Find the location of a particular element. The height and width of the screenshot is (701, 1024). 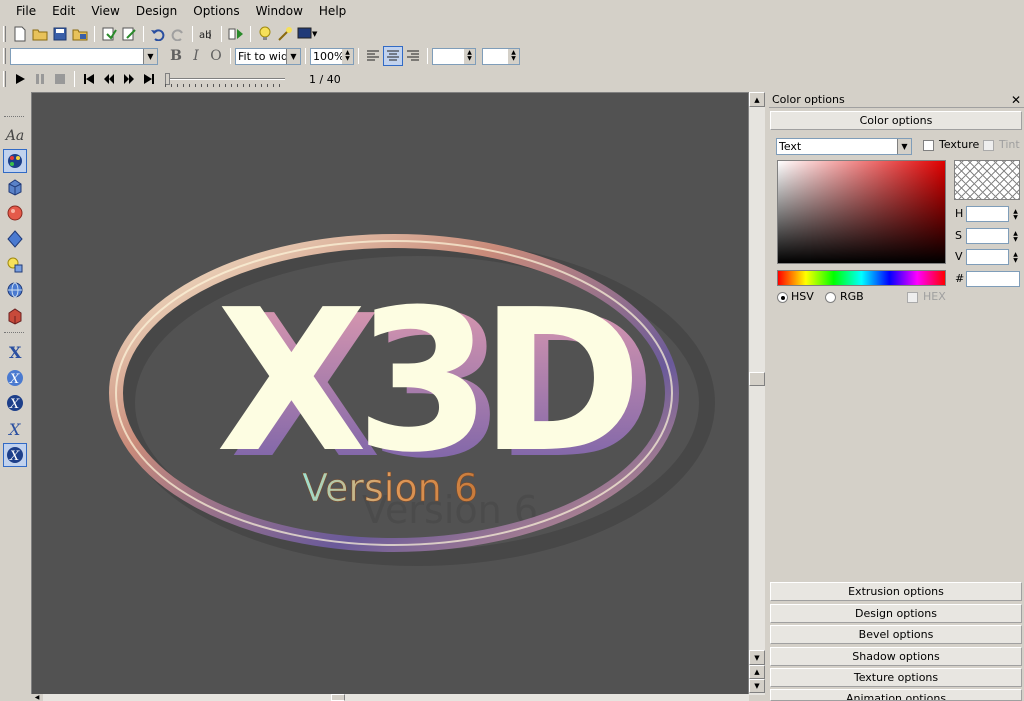

panel-title: Color options ✕ is located at coordinates (896, 100).